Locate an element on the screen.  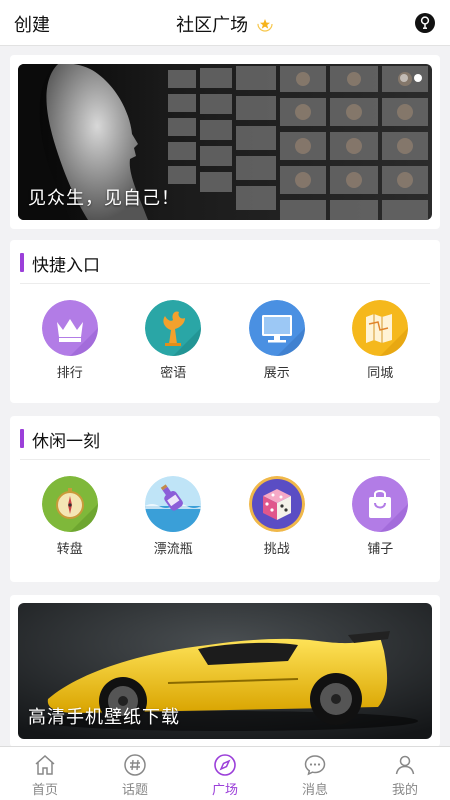
tab-me: 我的 is located at coordinates (405, 773).